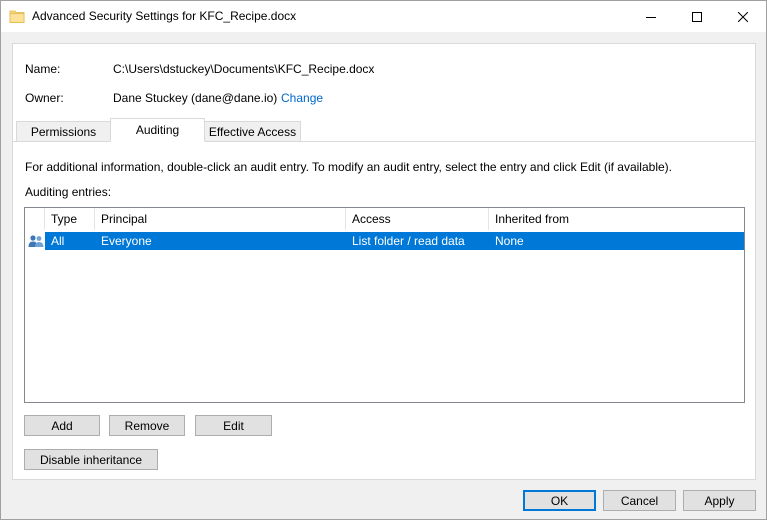  I want to click on tab-auditing: Auditing, so click(157, 130).